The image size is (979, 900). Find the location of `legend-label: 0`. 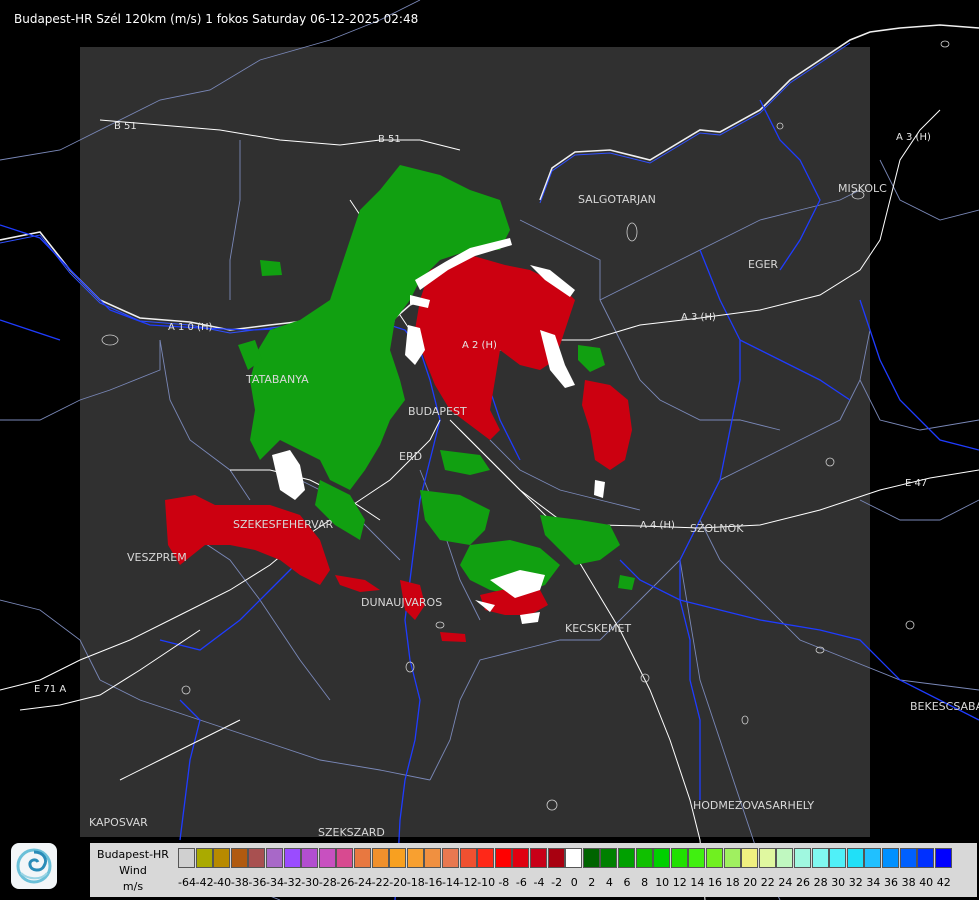

legend-label: 0 is located at coordinates (574, 882).